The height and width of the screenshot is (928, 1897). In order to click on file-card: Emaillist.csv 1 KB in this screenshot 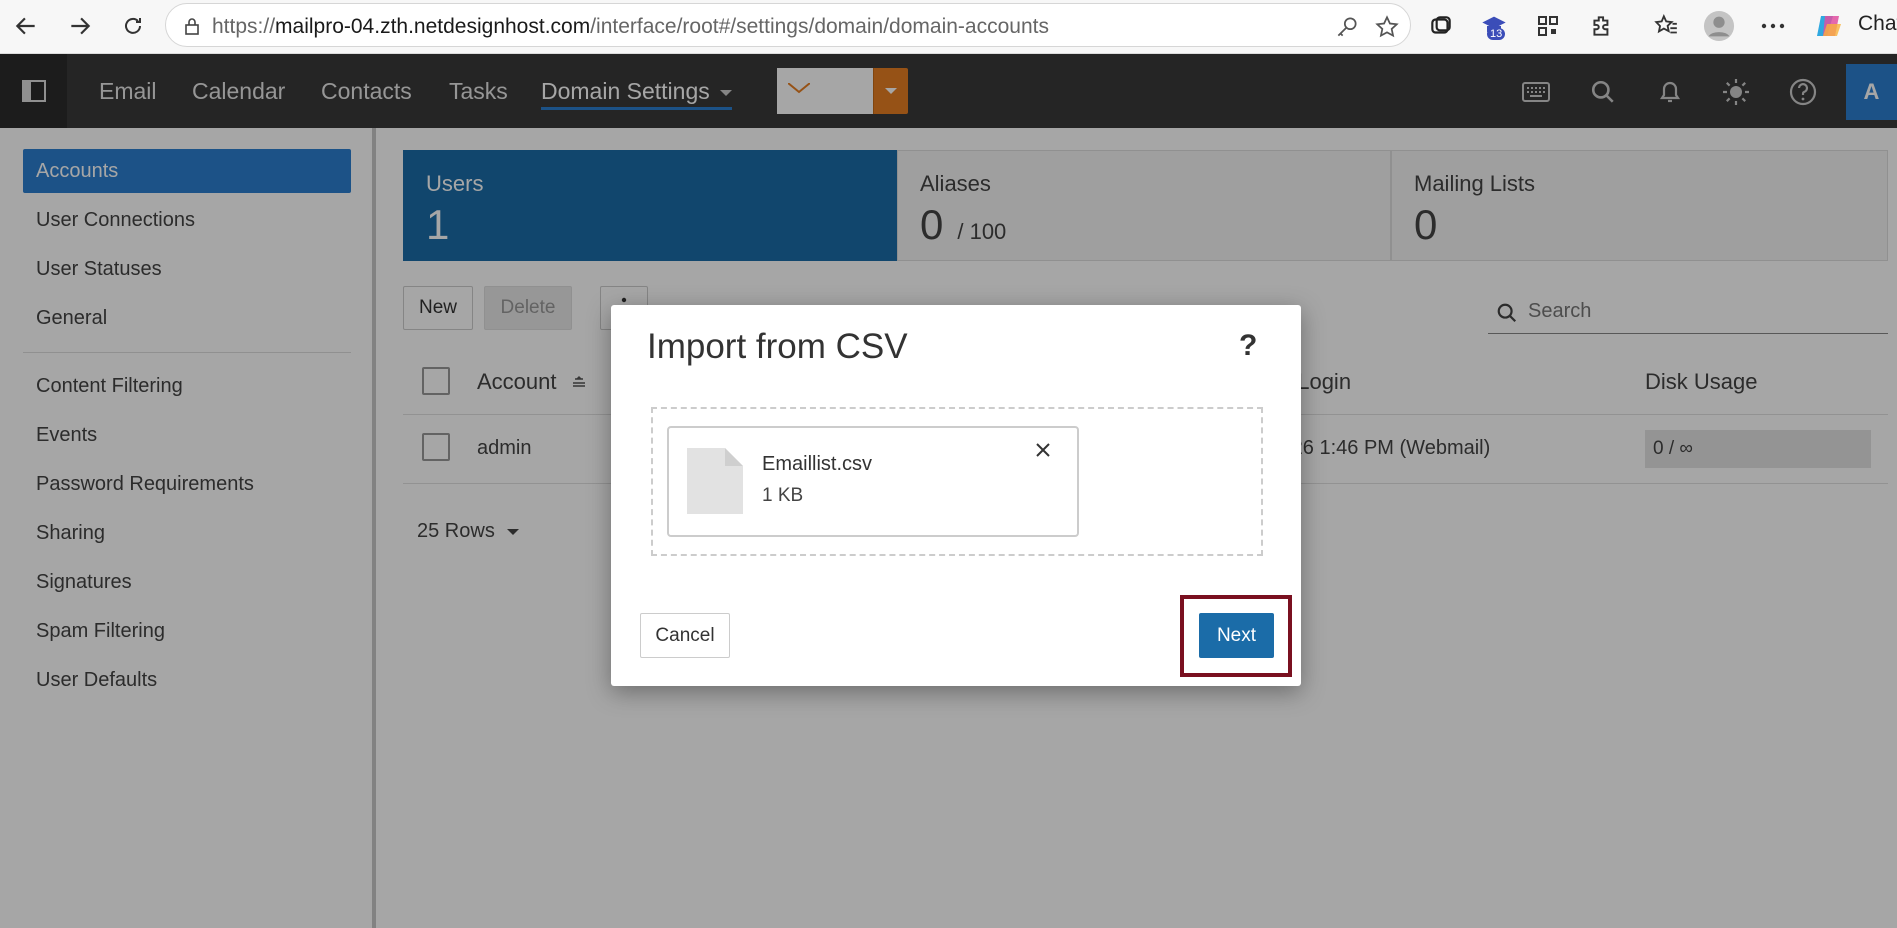, I will do `click(873, 481)`.